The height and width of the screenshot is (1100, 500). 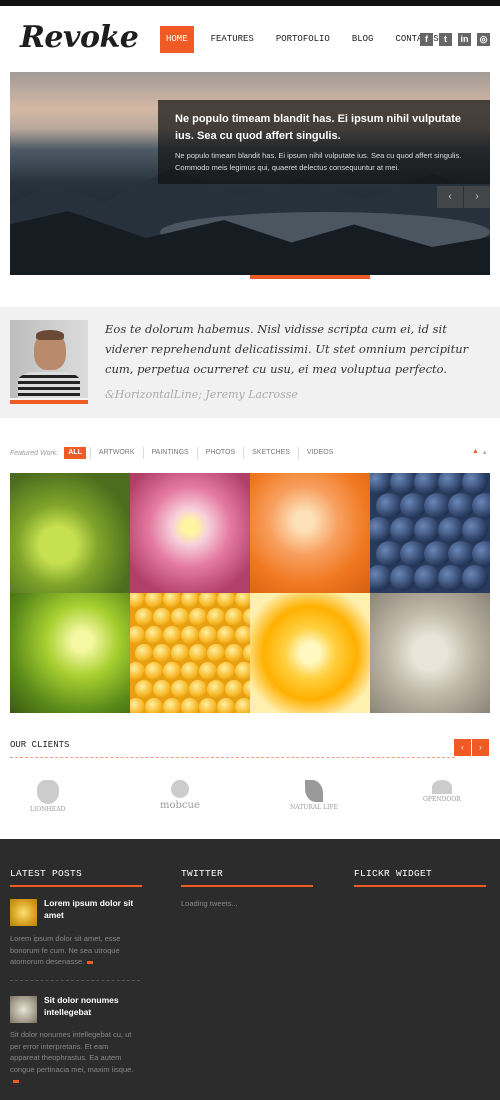 What do you see at coordinates (480, 747) in the screenshot?
I see `clients-next-button: ›` at bounding box center [480, 747].